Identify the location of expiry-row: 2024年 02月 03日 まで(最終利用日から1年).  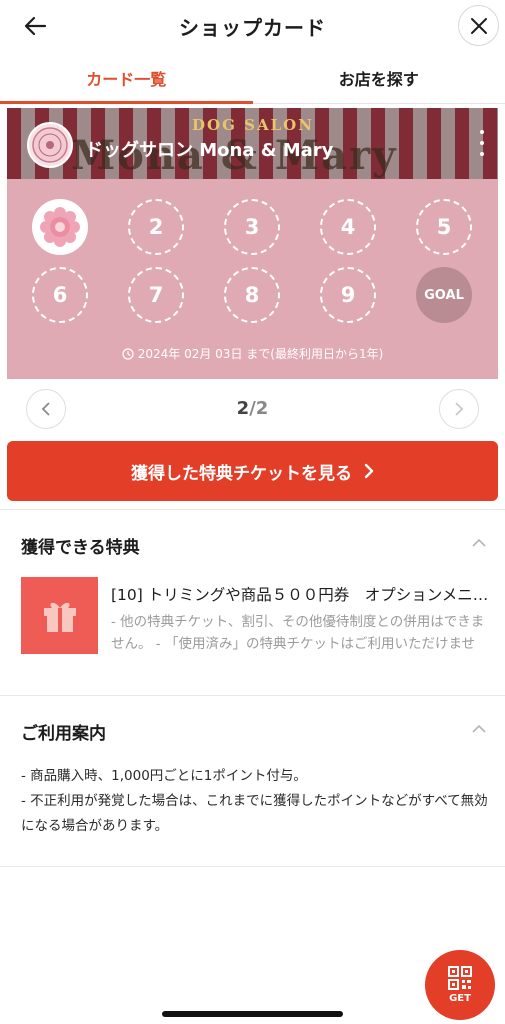
(252, 353).